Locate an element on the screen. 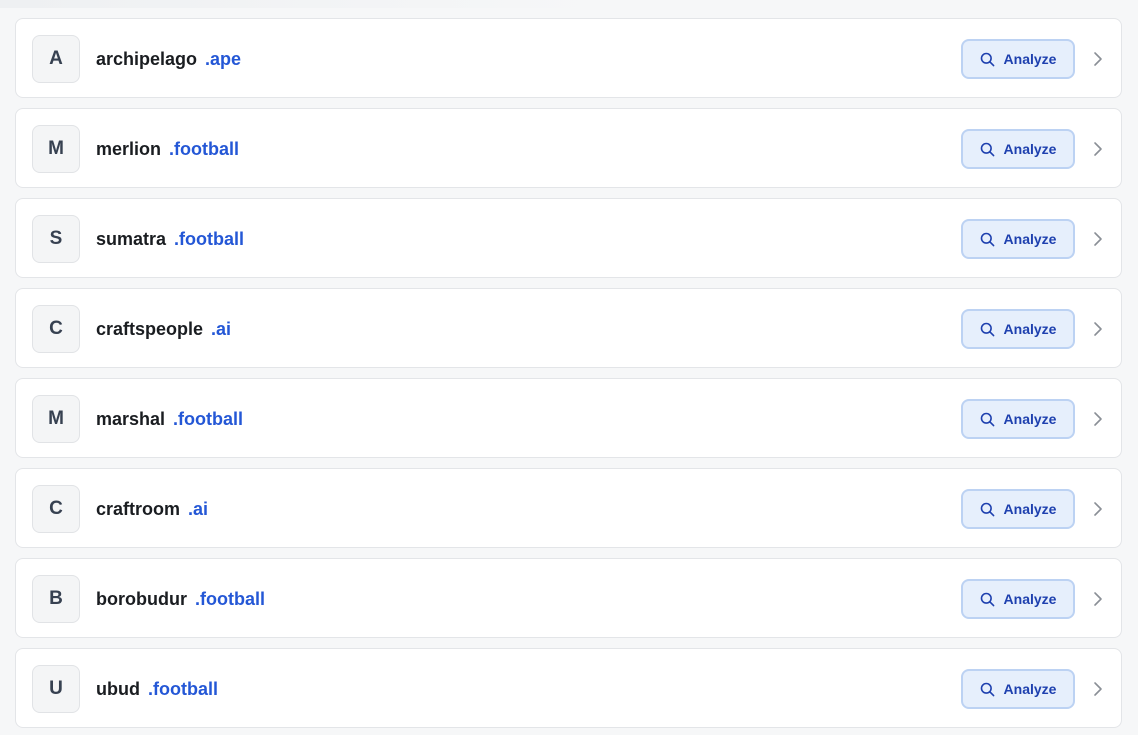  domain-label: craftspeople is located at coordinates (150, 328).